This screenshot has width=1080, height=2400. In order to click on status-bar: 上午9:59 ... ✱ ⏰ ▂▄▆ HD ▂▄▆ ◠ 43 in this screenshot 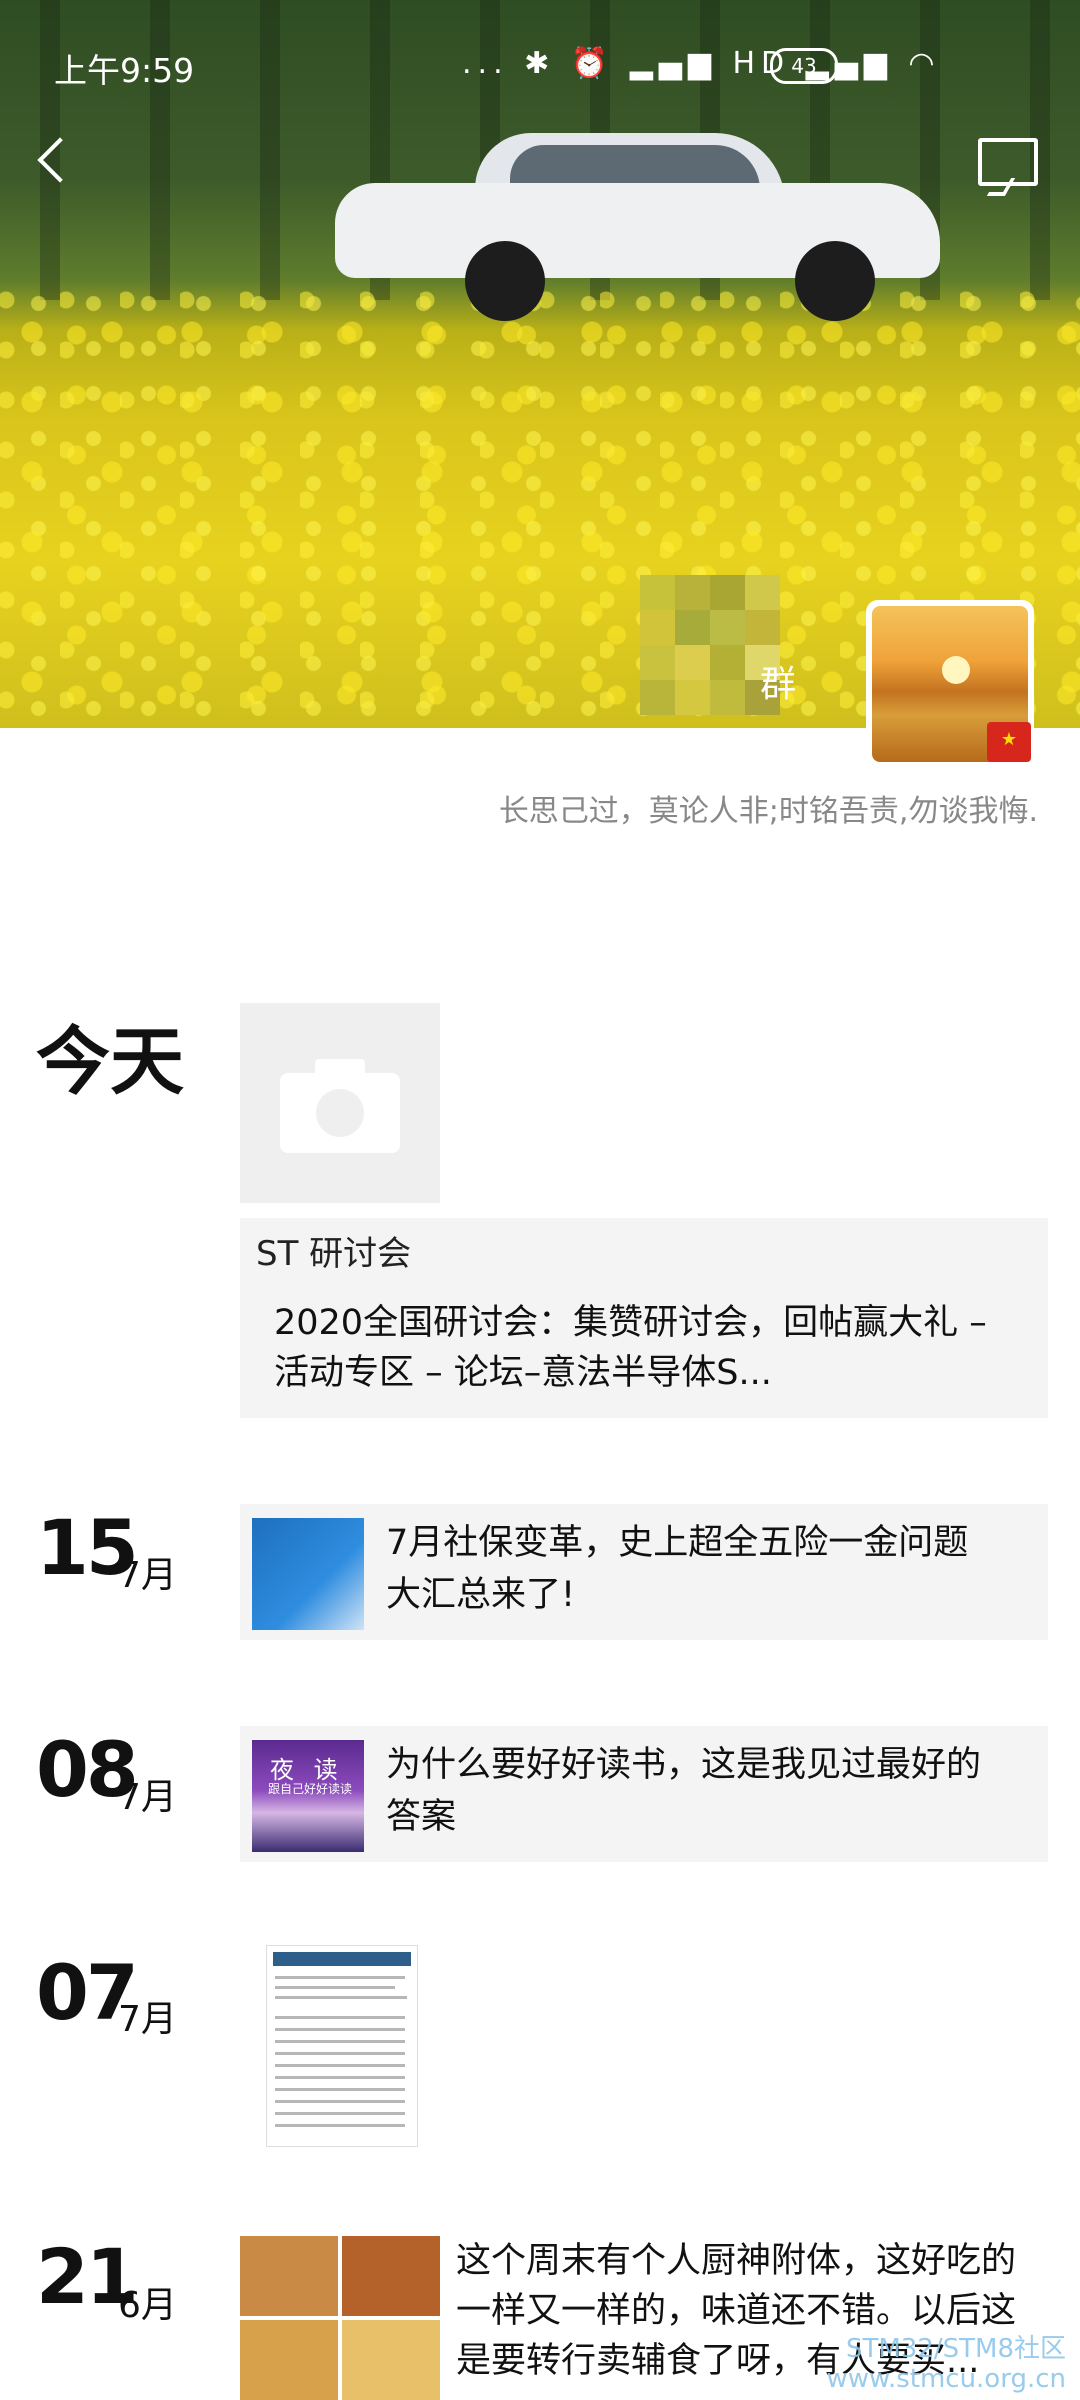, I will do `click(540, 66)`.